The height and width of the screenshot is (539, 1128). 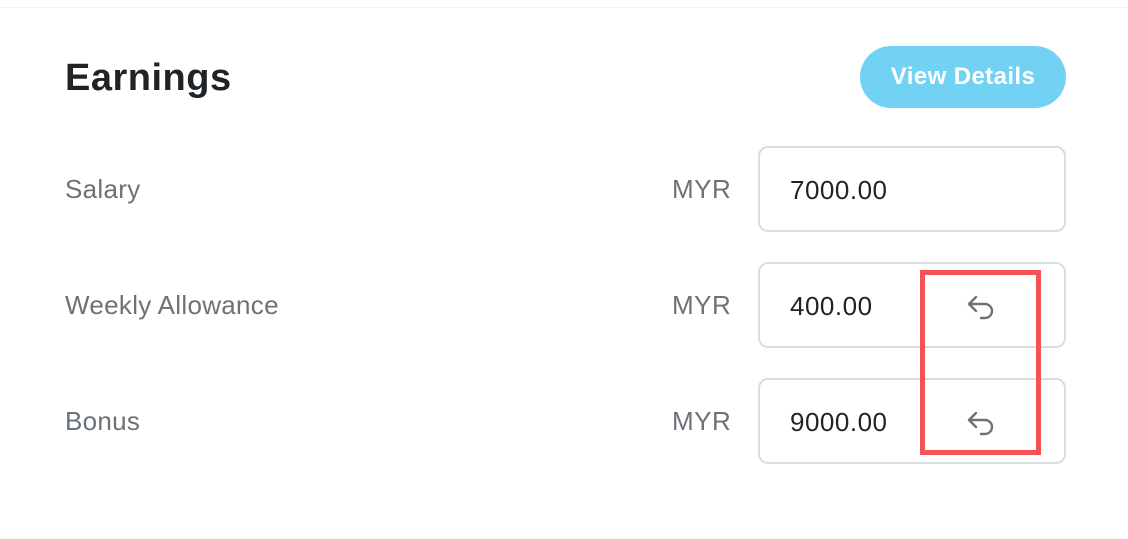 I want to click on bonus-amount-input, so click(x=865, y=422).